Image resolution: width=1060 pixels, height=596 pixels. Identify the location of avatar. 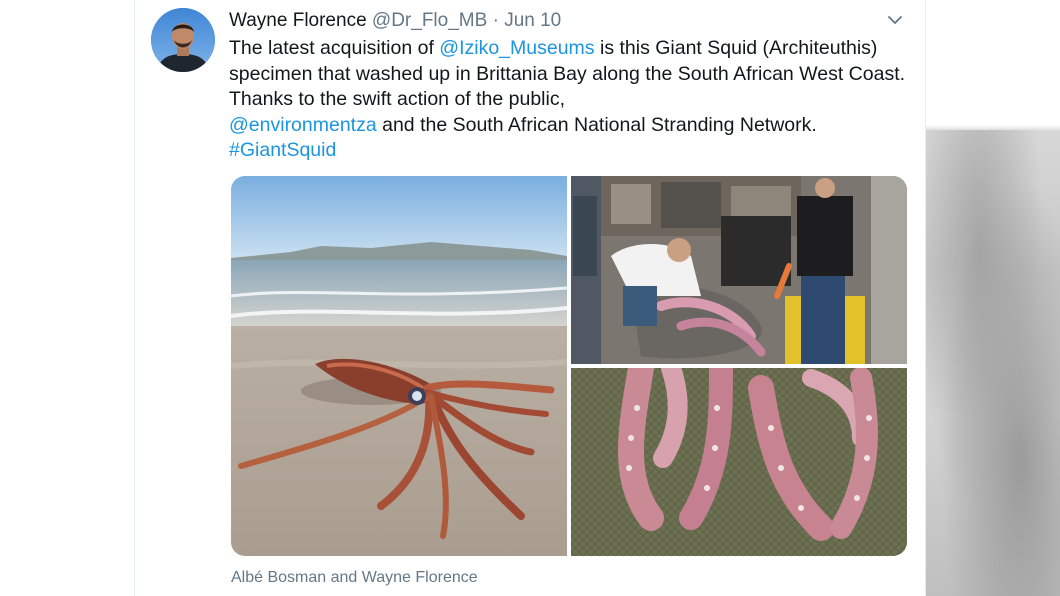
(183, 40).